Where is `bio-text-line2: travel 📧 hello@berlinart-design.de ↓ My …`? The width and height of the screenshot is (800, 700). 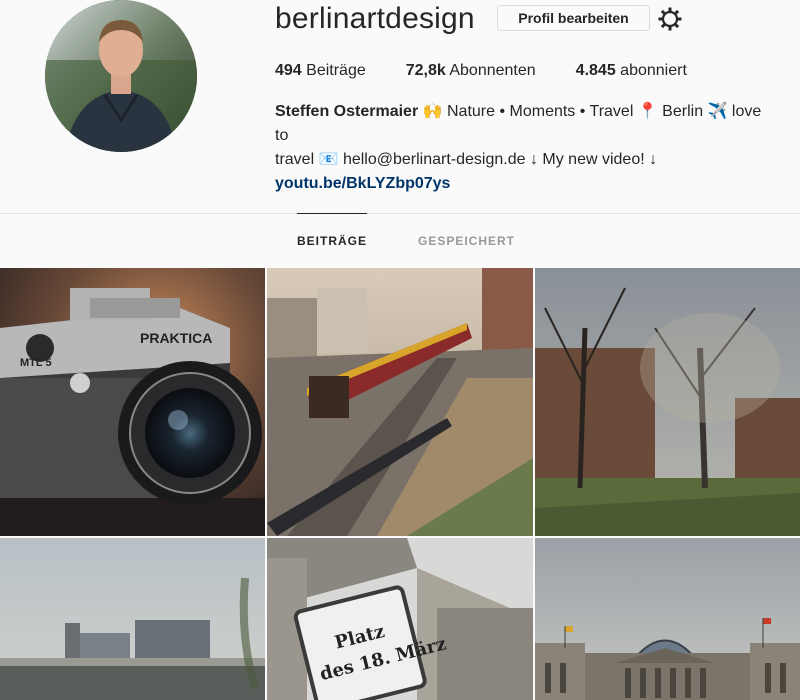
bio-text-line2: travel 📧 hello@berlinart-design.de ↓ My … is located at coordinates (466, 159).